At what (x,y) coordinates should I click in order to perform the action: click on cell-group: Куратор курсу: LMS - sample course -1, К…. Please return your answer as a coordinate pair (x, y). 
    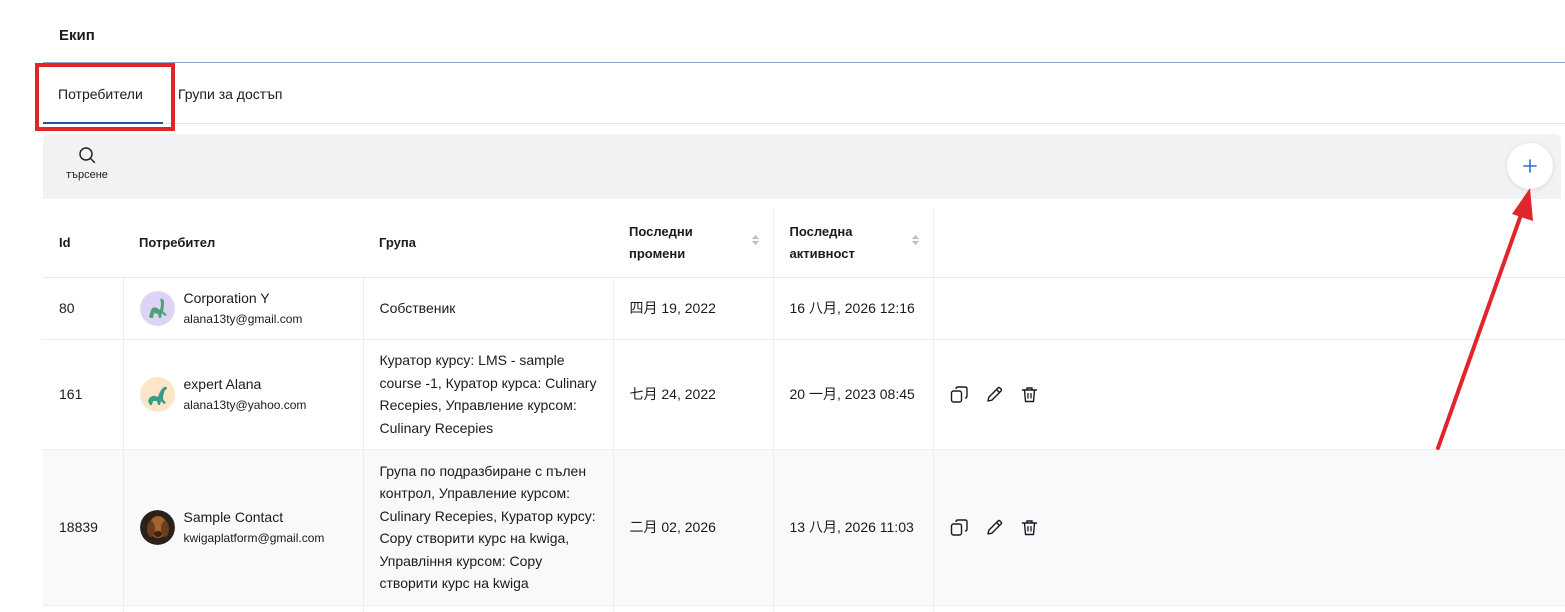
    Looking at the image, I should click on (488, 394).